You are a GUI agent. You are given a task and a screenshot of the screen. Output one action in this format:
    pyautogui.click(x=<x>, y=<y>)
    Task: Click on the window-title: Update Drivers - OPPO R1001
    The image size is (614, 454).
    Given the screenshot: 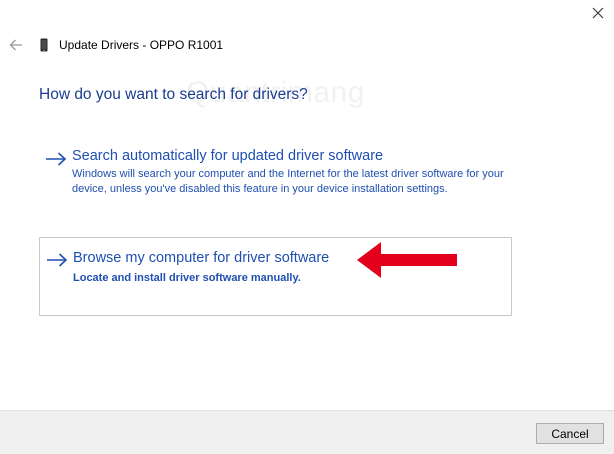 What is the action you would take?
    pyautogui.click(x=141, y=45)
    